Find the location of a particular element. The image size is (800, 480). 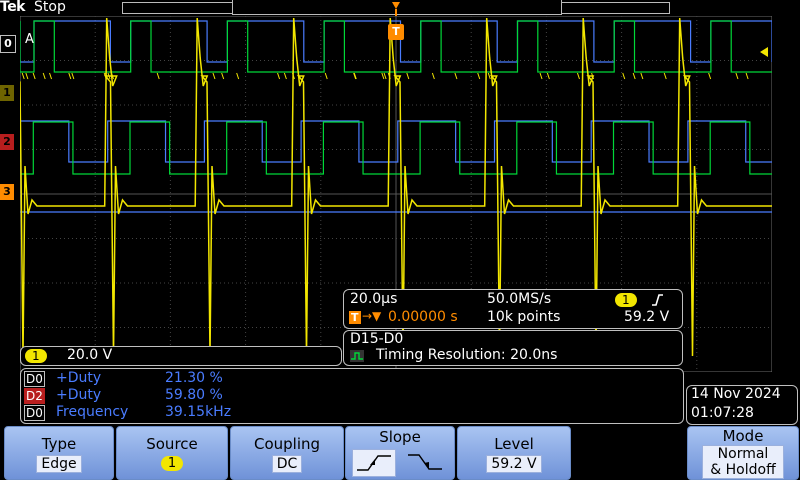

timing-resolution: Timing Resolution: 20.0ns is located at coordinates (466, 355).